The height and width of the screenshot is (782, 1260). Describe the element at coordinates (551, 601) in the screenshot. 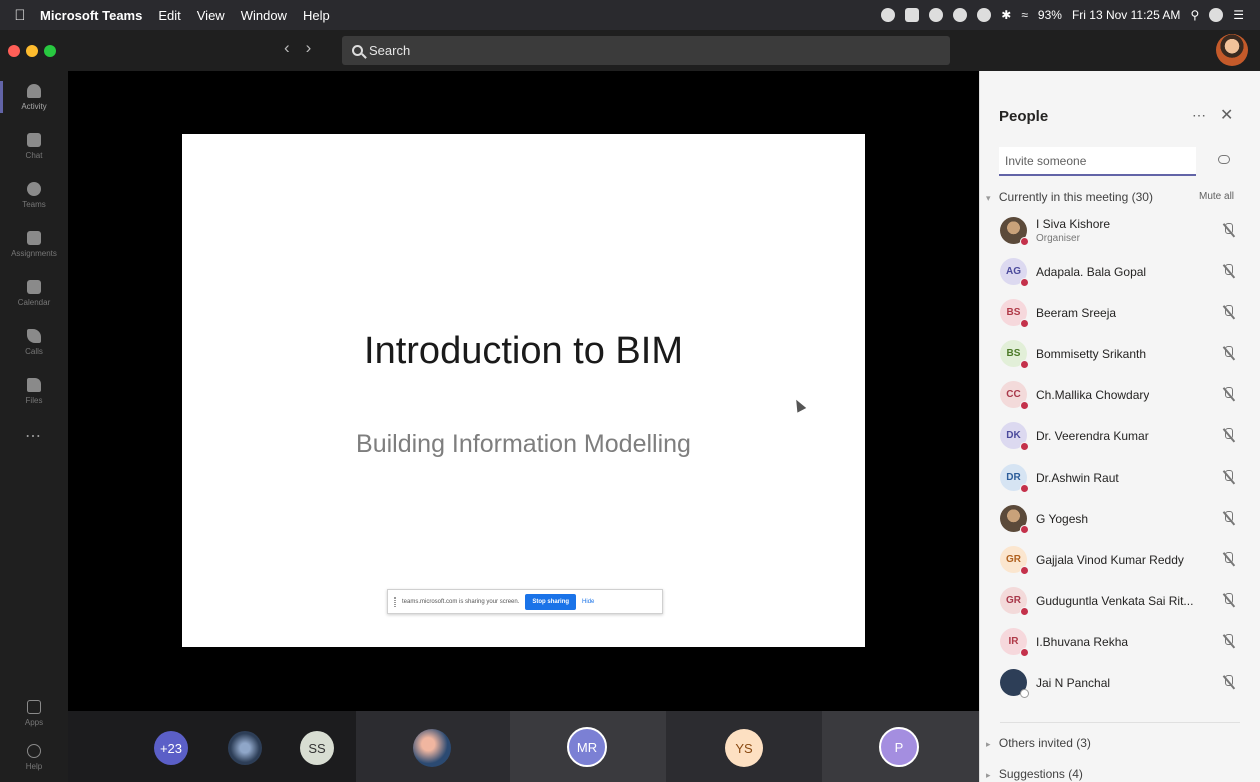

I see `stop-sharing-button: Stop sharing` at that location.